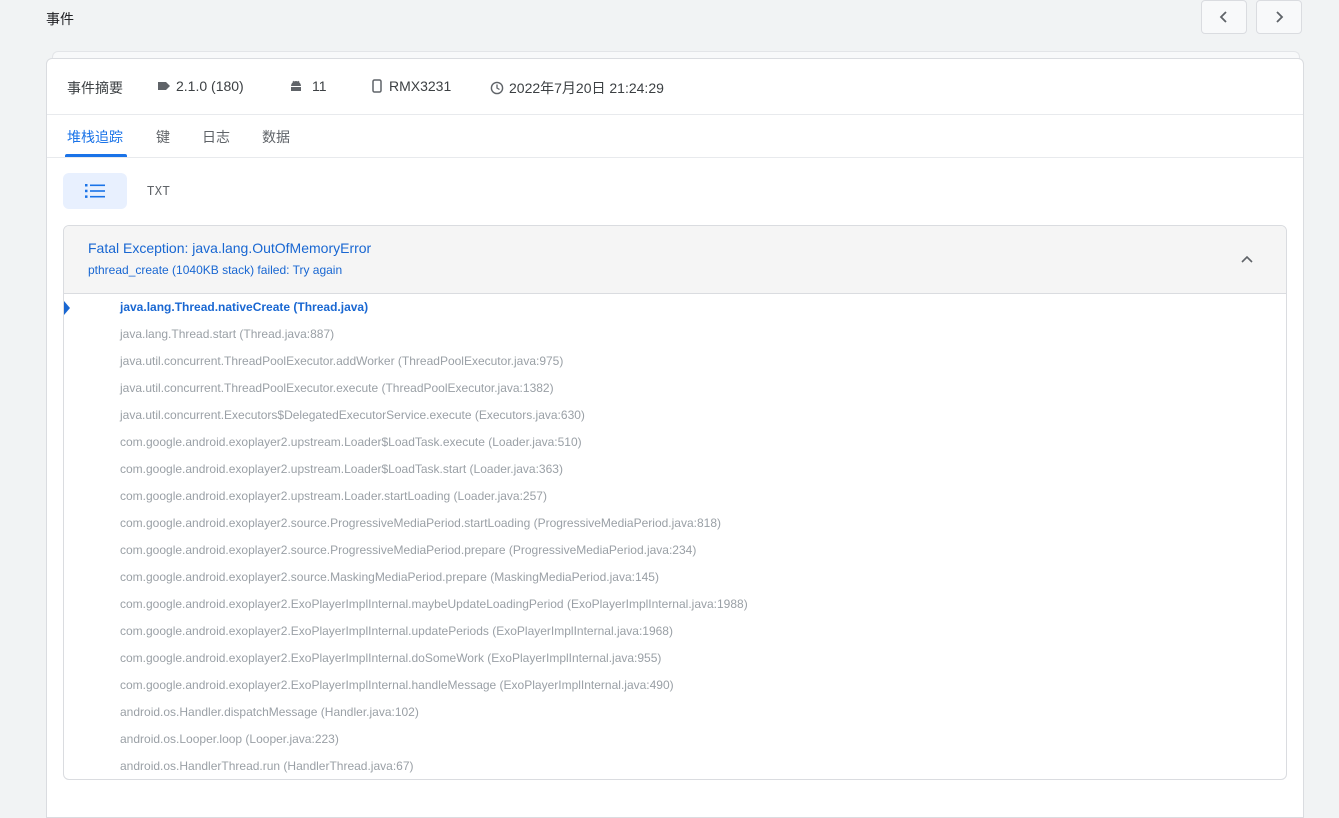 This screenshot has height=818, width=1339. I want to click on list-view-button, so click(95, 191).